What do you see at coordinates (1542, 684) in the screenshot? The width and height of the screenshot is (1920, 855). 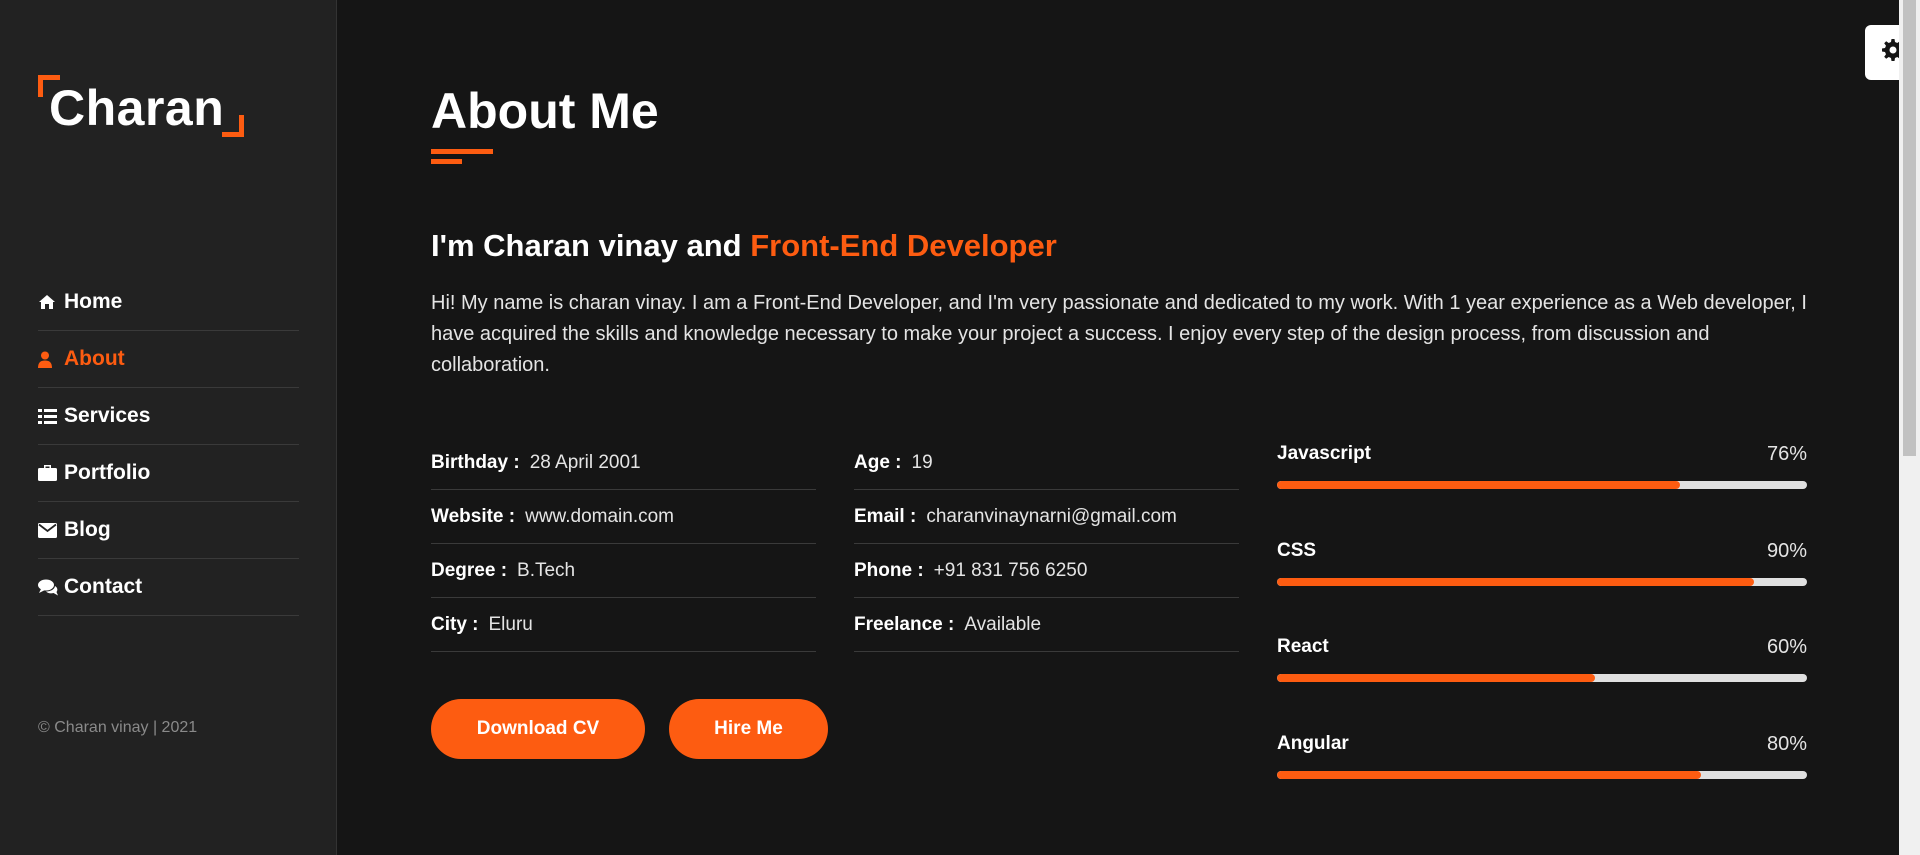 I see `skill-item: React 60%` at bounding box center [1542, 684].